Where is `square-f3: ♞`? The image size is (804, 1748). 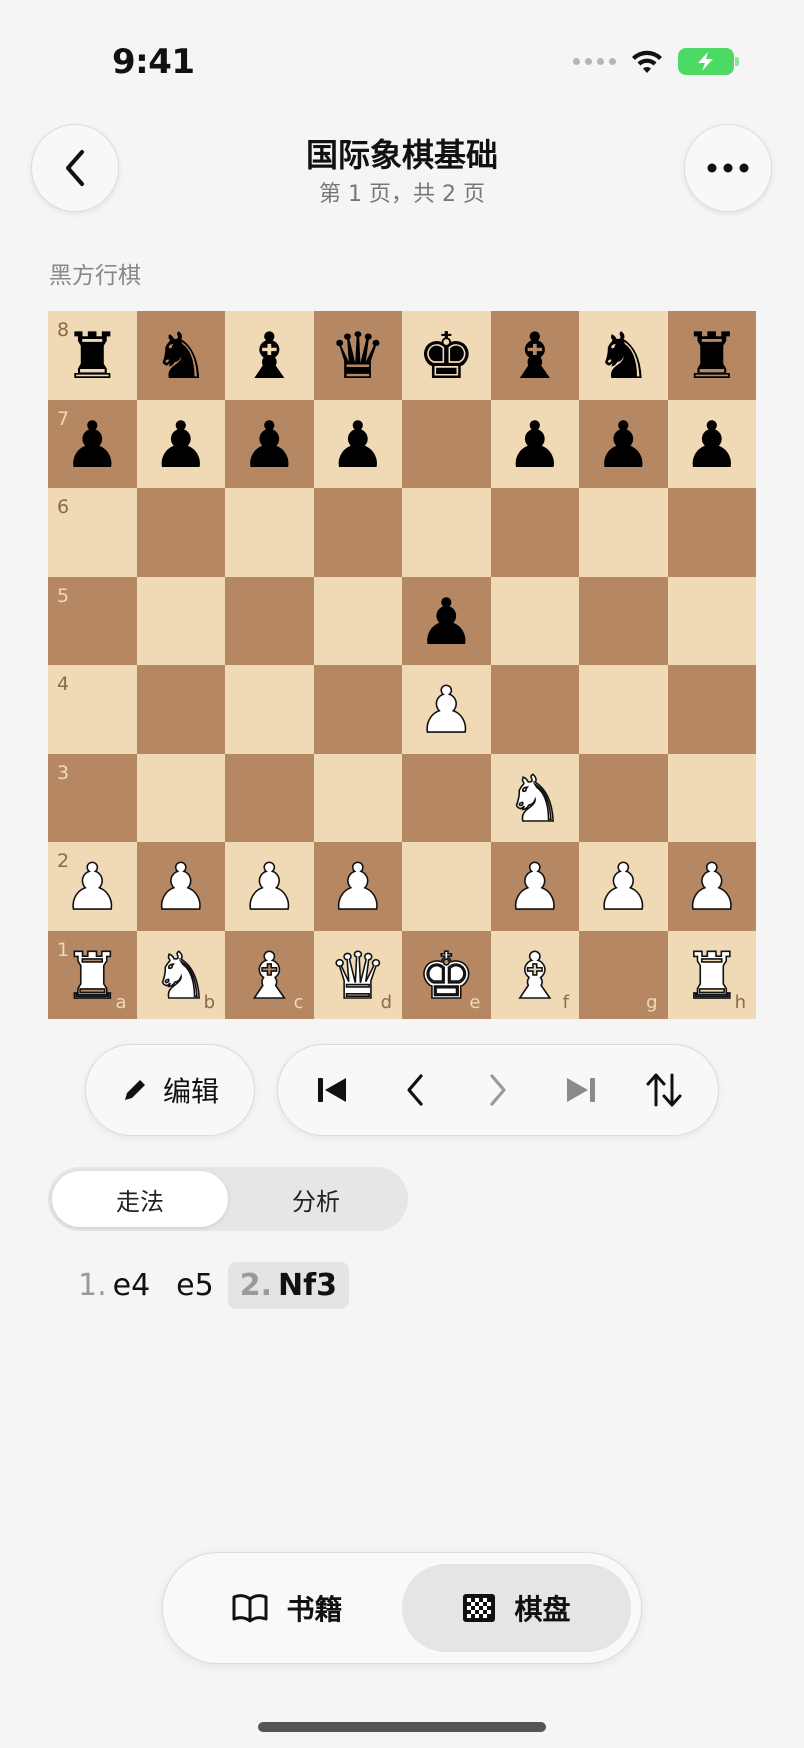
square-f3: ♞ is located at coordinates (534, 797).